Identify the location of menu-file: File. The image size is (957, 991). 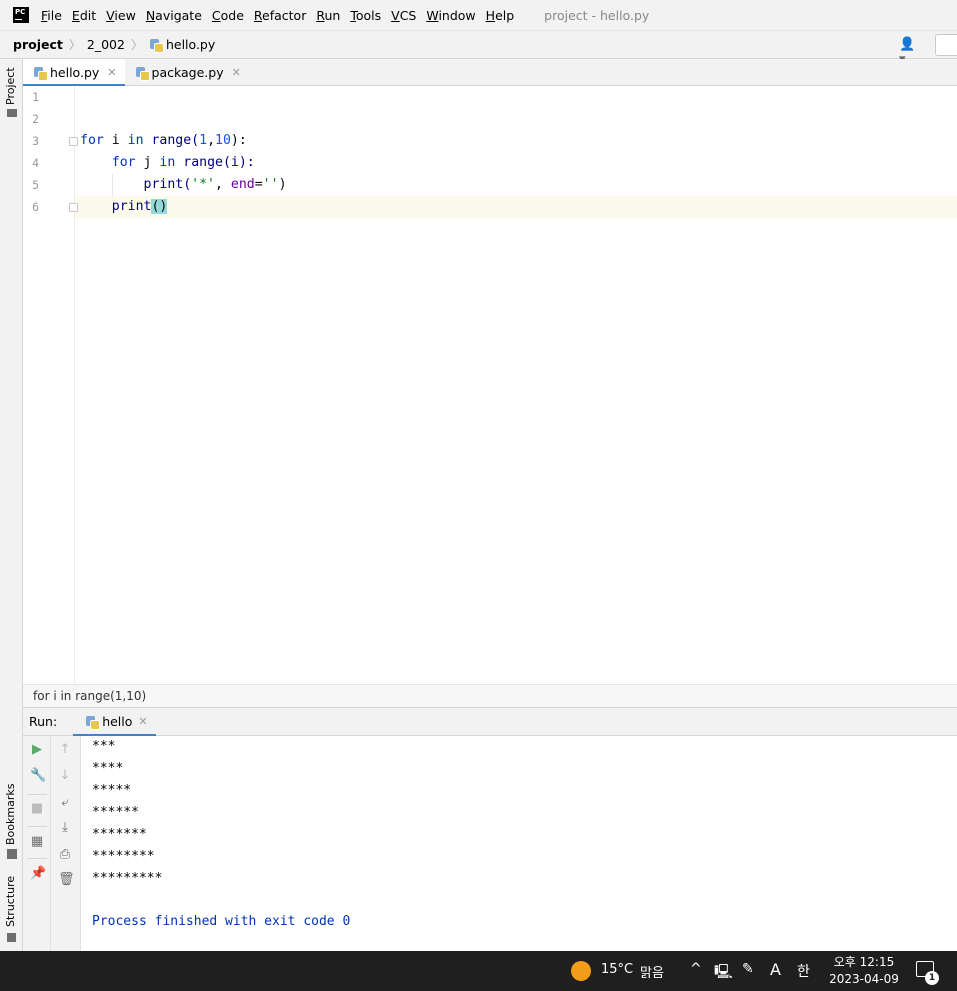
(51, 15).